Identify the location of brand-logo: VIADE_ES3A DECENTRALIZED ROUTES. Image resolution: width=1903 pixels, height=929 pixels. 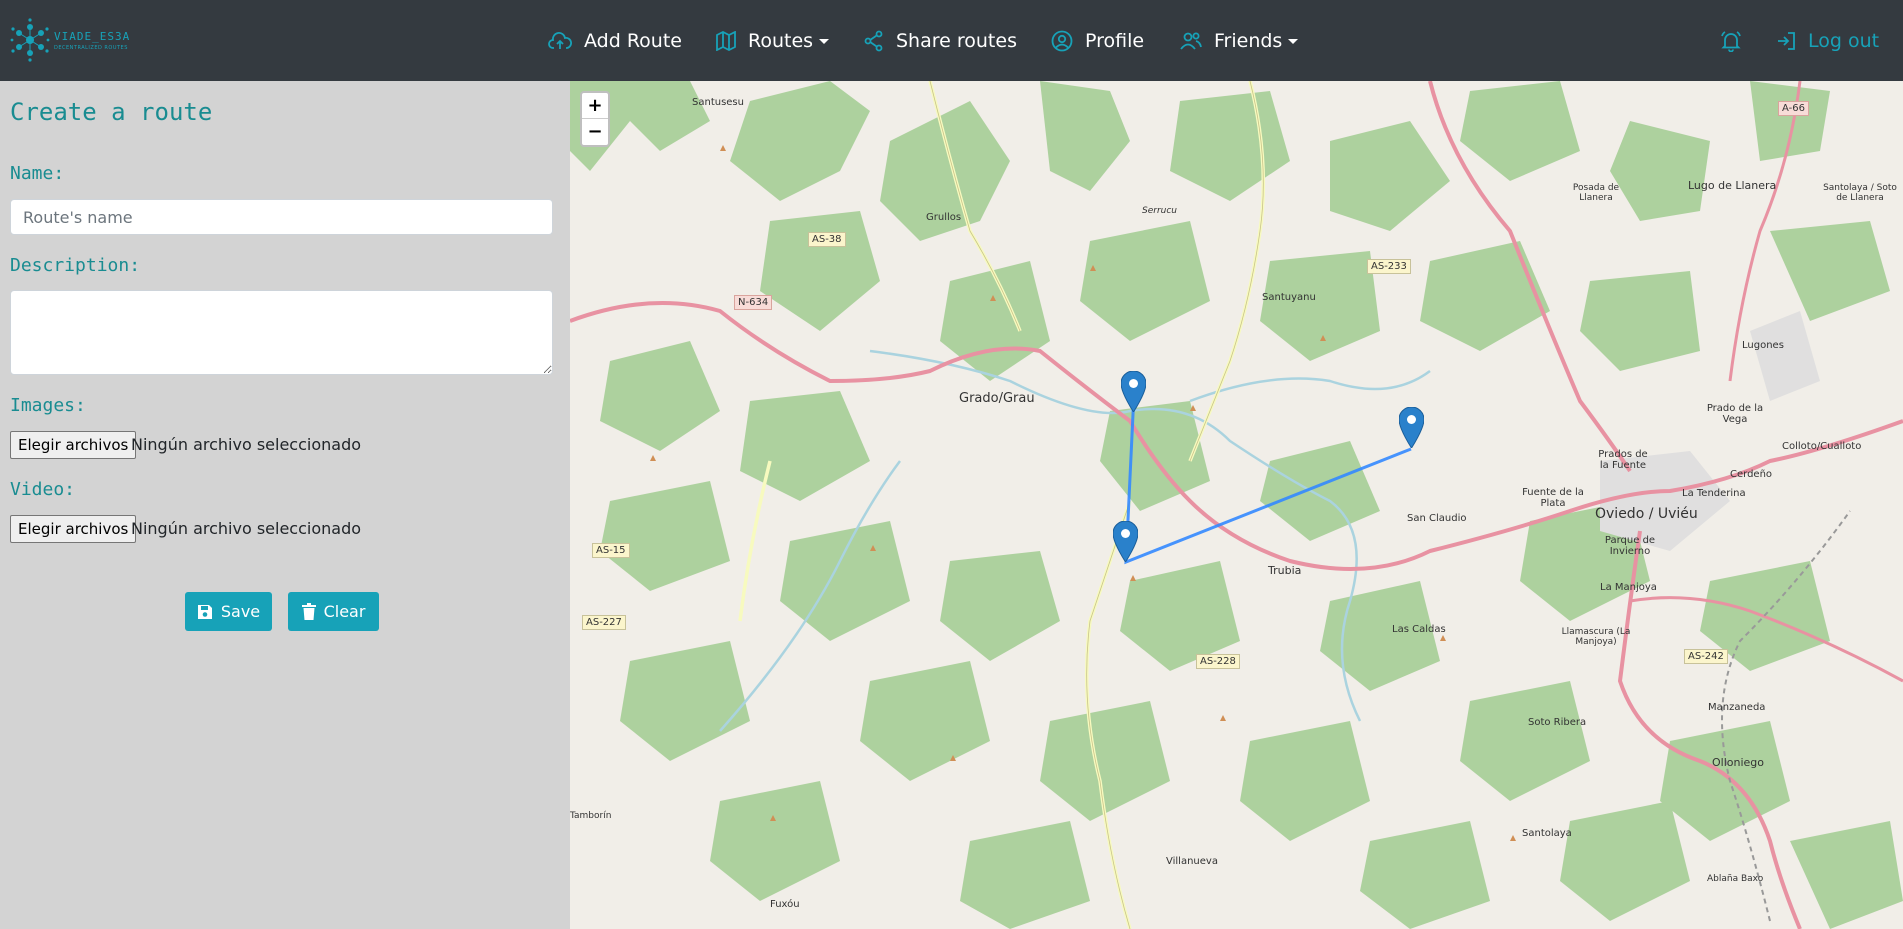
(70, 40).